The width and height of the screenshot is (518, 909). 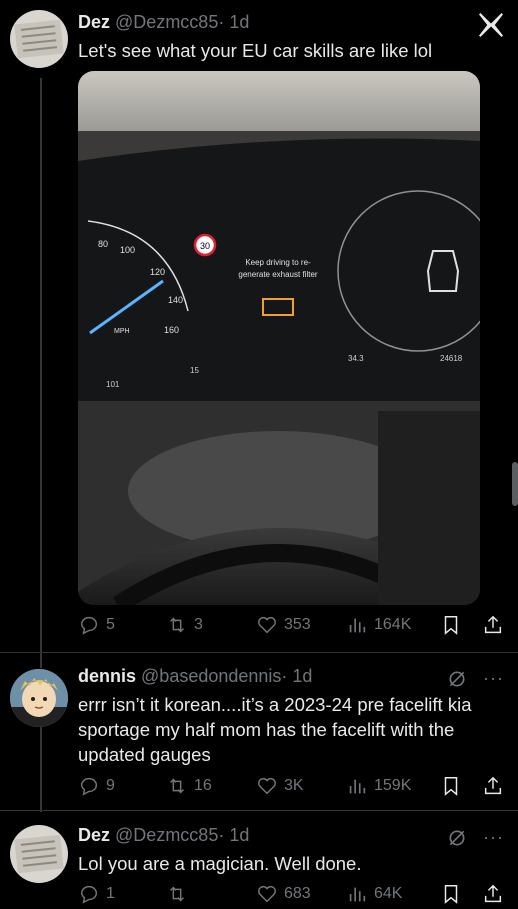 I want to click on reply-count: 5, so click(x=110, y=624).